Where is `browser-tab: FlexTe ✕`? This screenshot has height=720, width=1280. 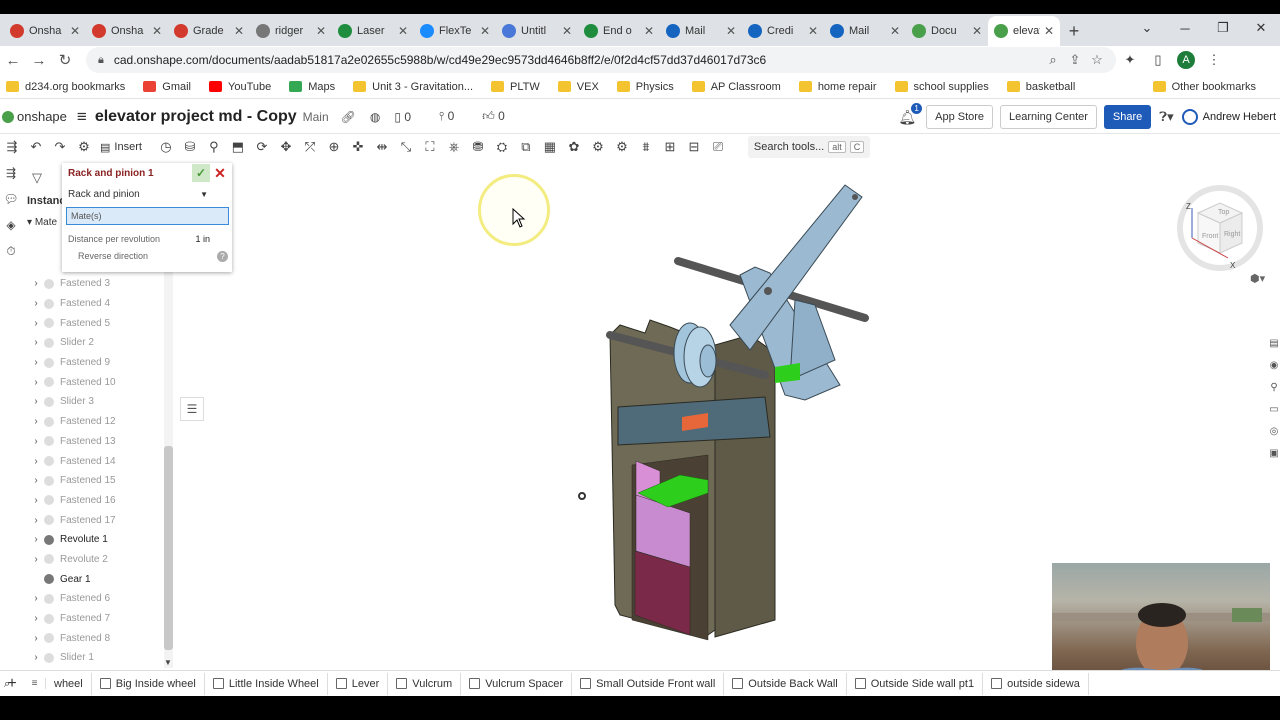
browser-tab: FlexTe ✕ is located at coordinates (455, 31).